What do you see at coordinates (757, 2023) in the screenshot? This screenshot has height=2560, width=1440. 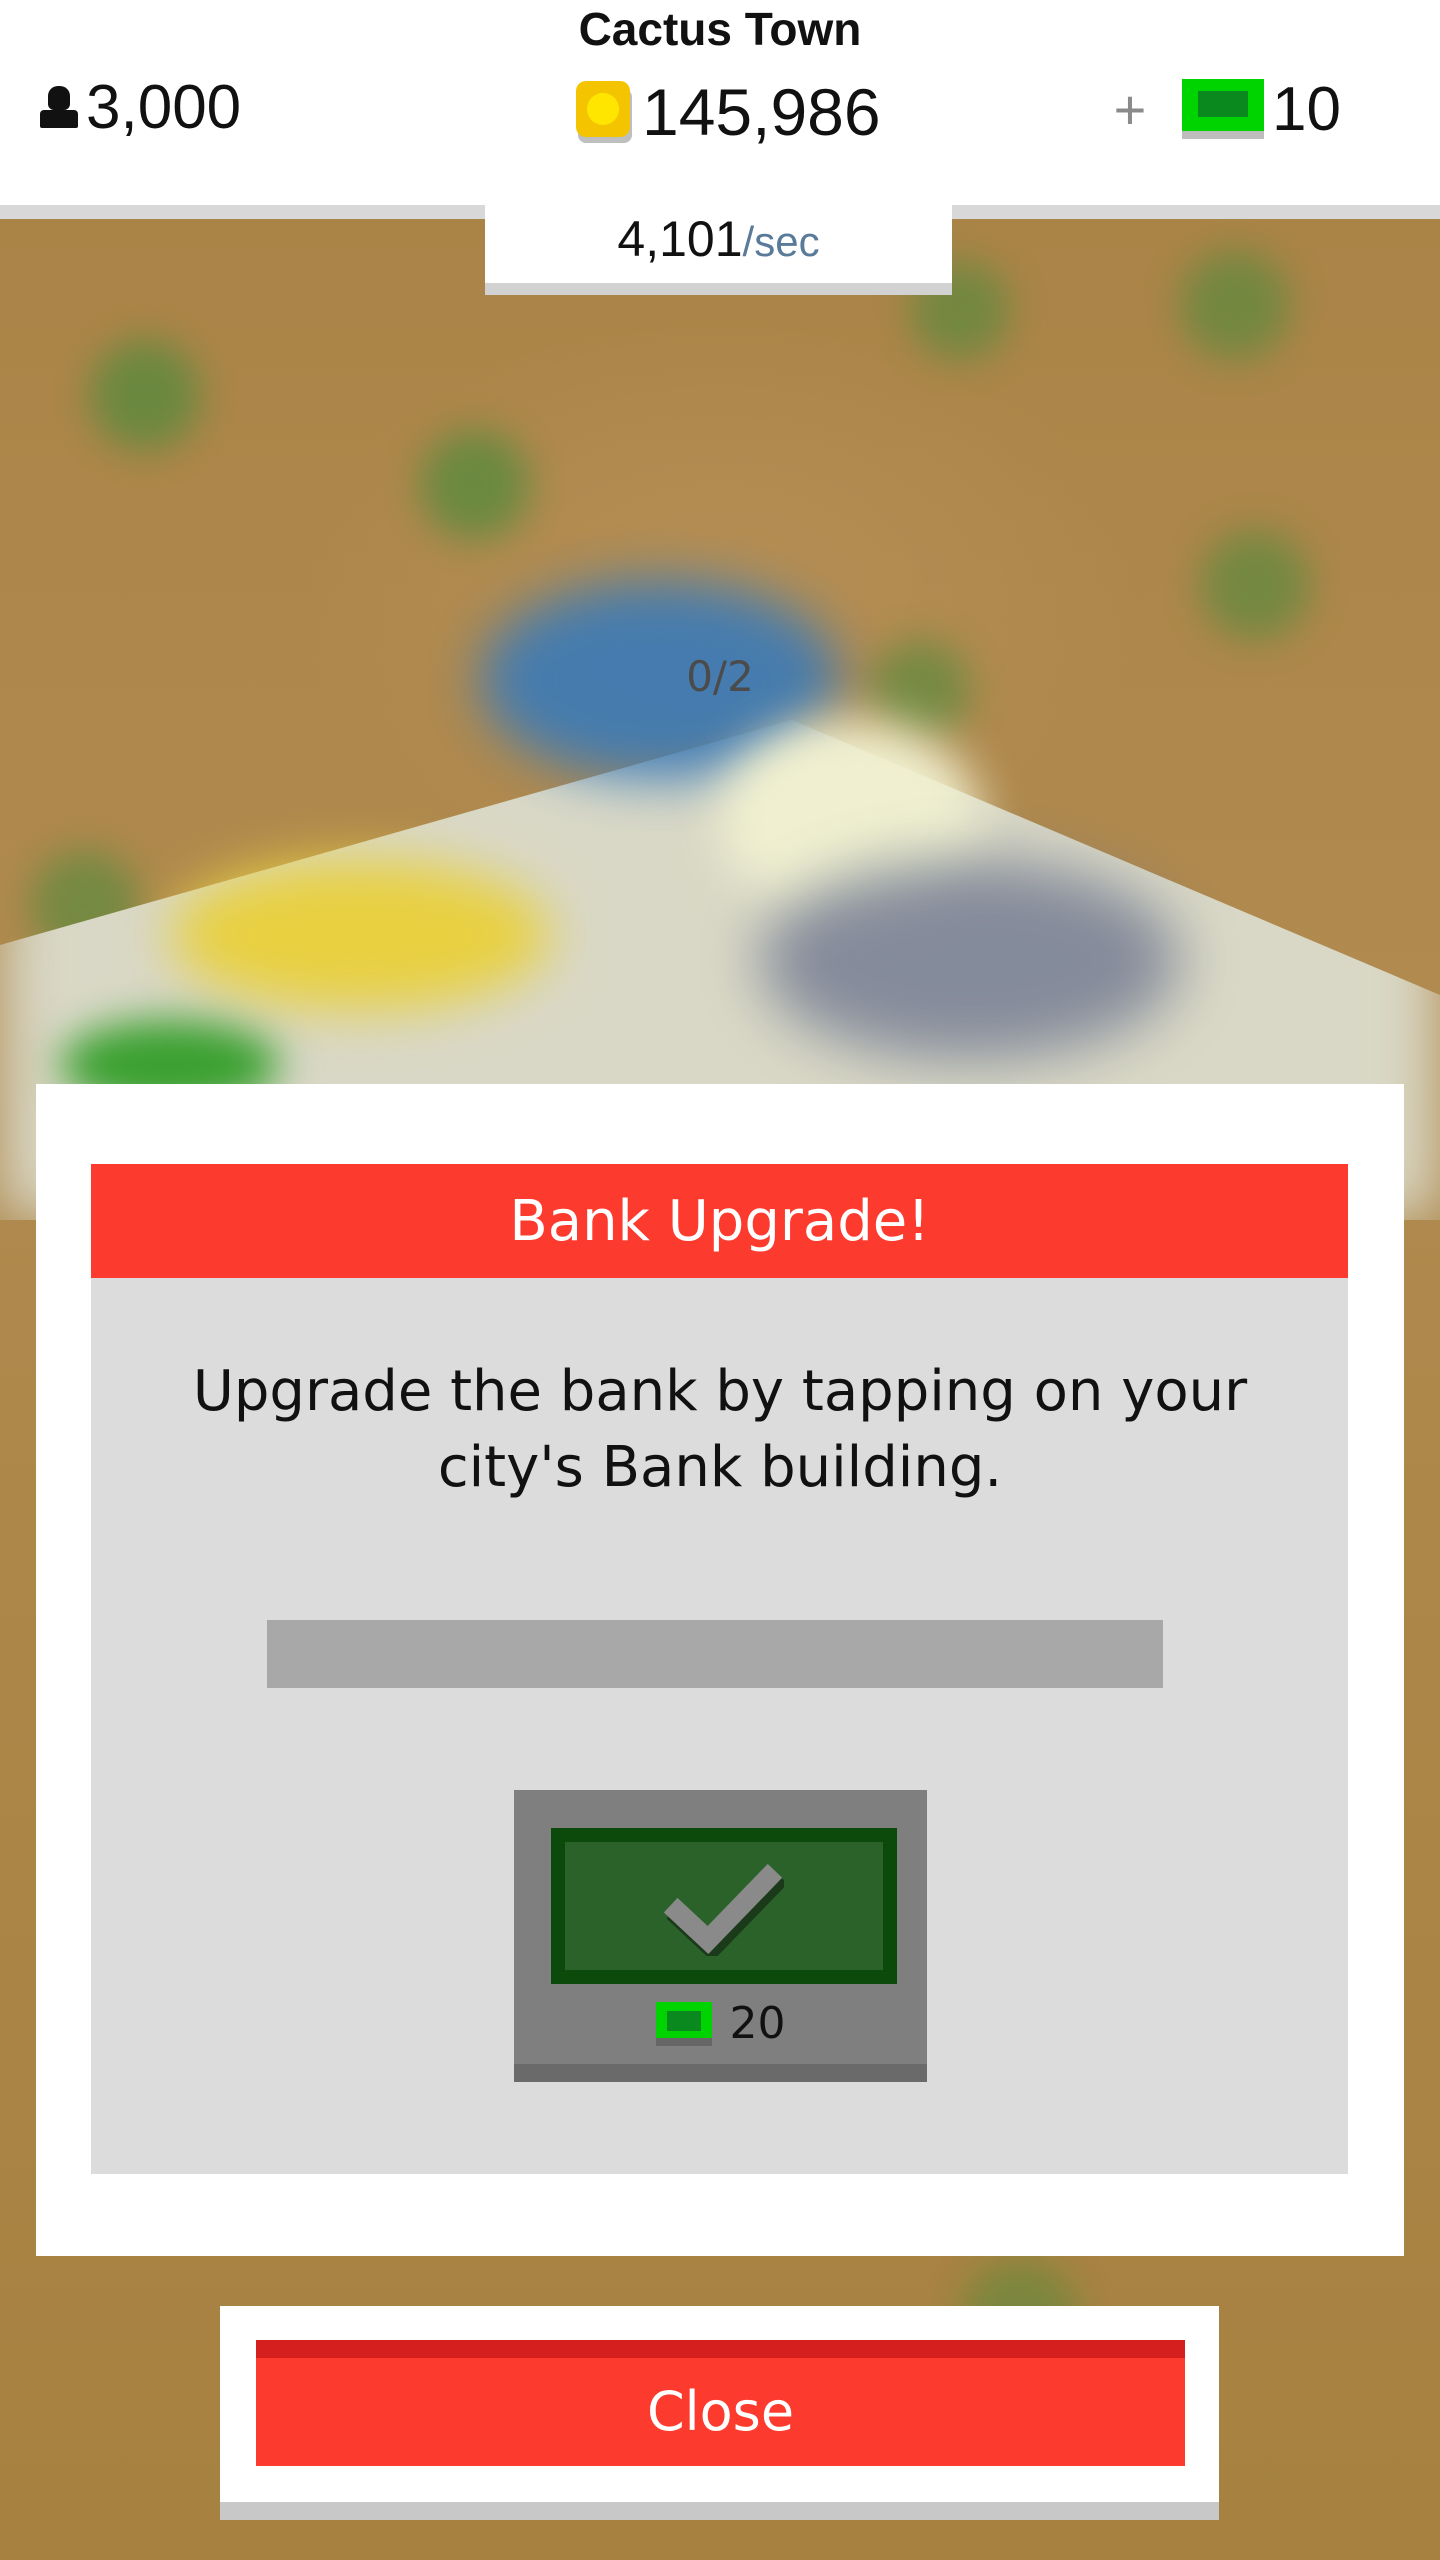 I see `complete-cost-value: 20` at bounding box center [757, 2023].